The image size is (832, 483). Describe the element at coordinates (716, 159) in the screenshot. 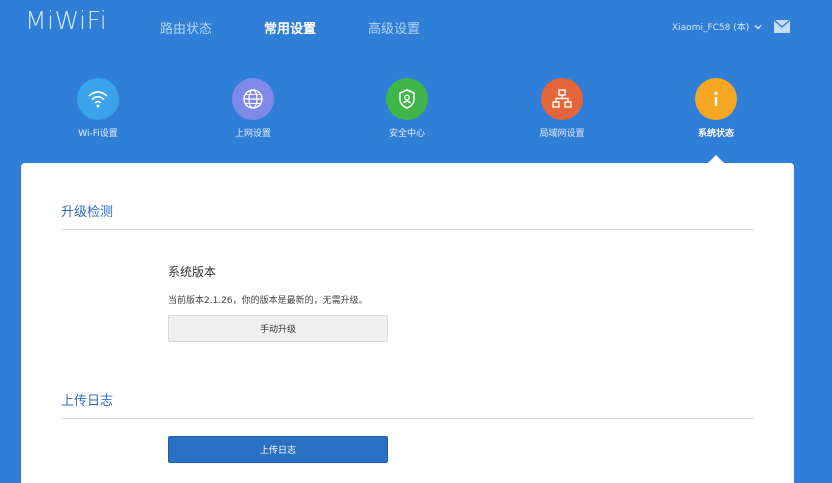

I see `active-tab-pointer` at that location.